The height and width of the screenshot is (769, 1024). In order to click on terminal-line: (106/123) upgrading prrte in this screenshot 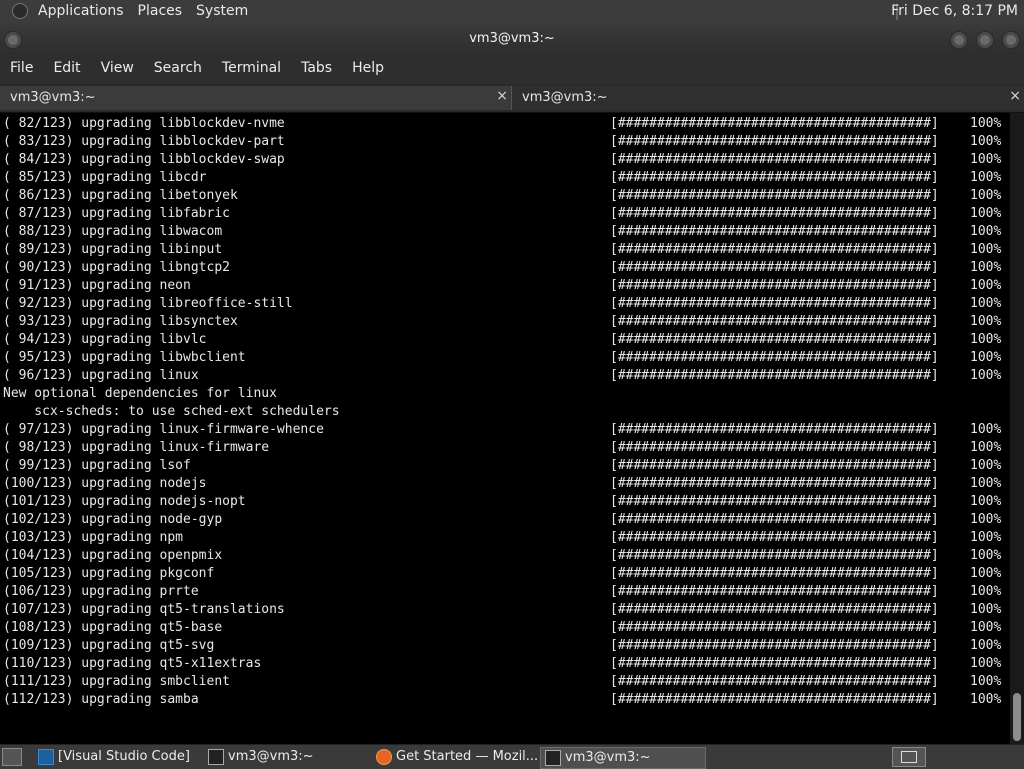, I will do `click(101, 591)`.